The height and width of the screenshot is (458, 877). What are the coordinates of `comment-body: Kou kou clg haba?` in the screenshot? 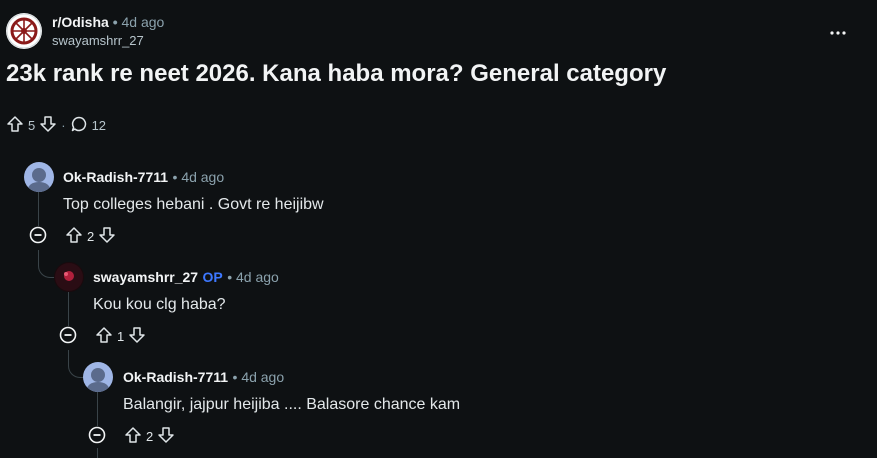 It's located at (159, 304).